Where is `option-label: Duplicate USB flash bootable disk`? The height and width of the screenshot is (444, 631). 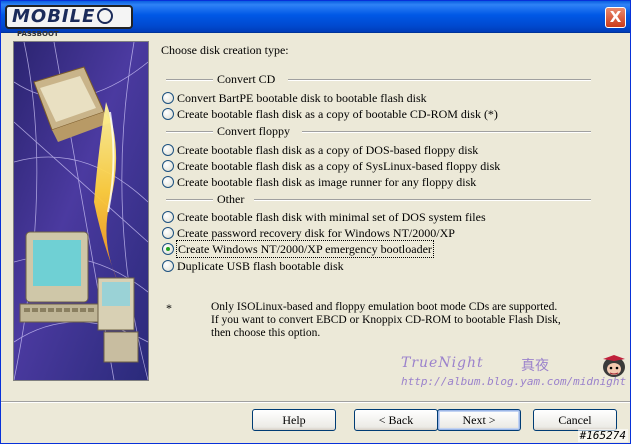 option-label: Duplicate USB flash bootable disk is located at coordinates (260, 266).